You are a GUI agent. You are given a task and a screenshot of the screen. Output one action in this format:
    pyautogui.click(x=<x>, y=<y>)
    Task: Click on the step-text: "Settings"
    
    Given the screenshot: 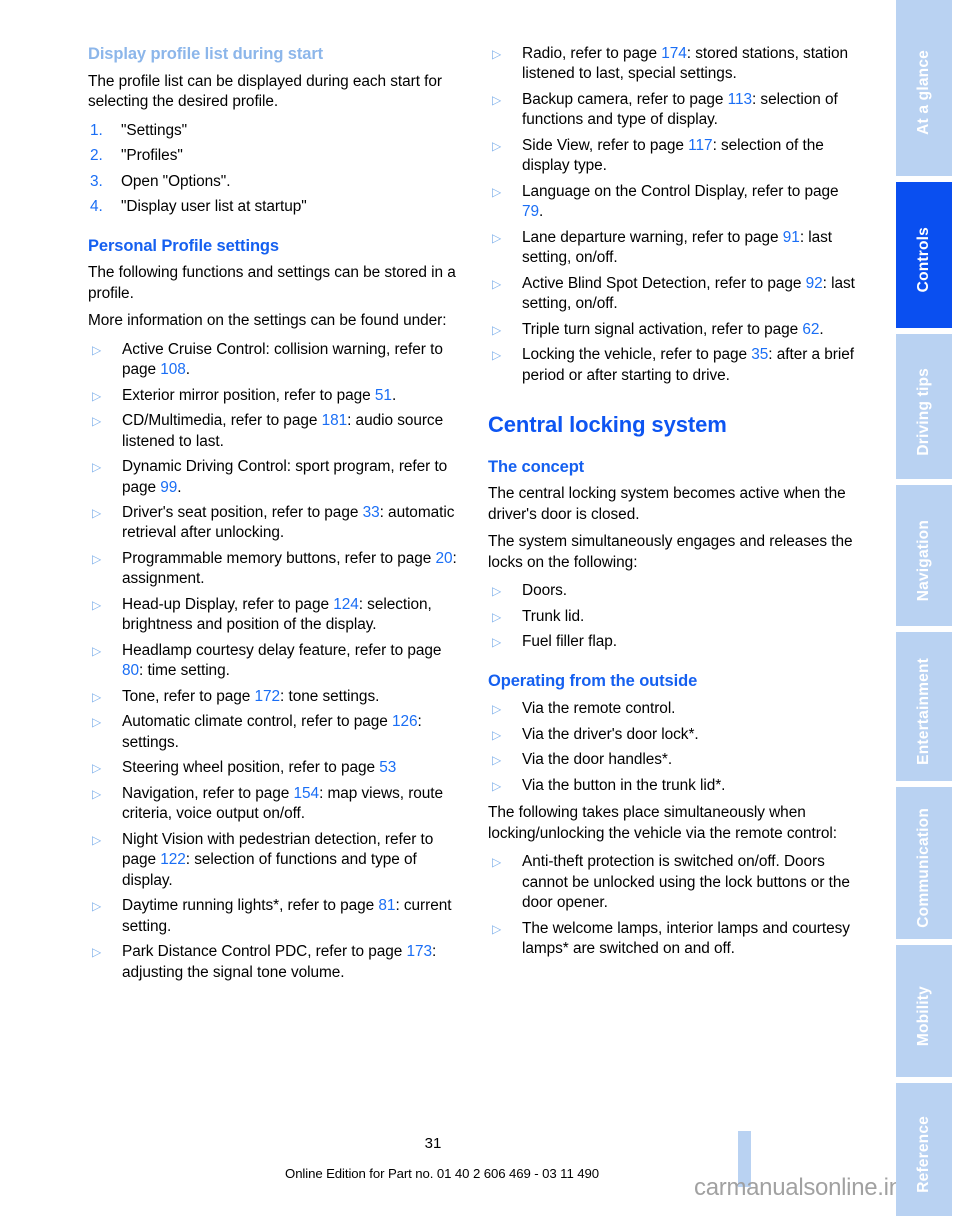 What is the action you would take?
    pyautogui.click(x=154, y=130)
    